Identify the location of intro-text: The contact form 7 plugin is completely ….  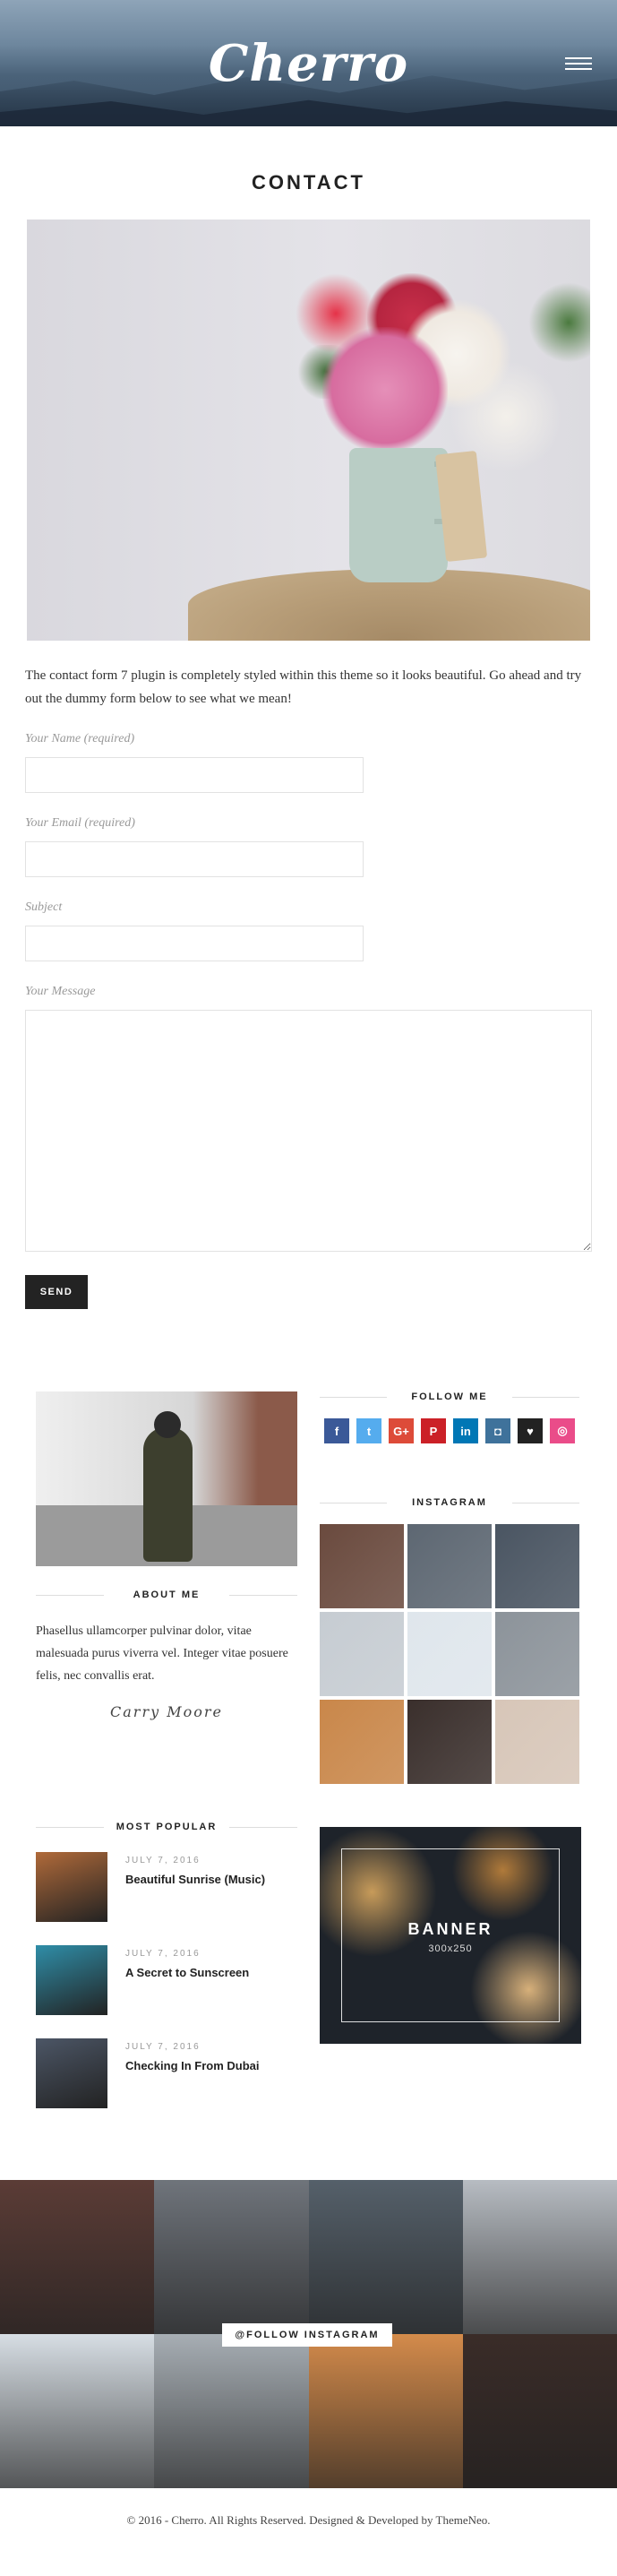
(303, 687).